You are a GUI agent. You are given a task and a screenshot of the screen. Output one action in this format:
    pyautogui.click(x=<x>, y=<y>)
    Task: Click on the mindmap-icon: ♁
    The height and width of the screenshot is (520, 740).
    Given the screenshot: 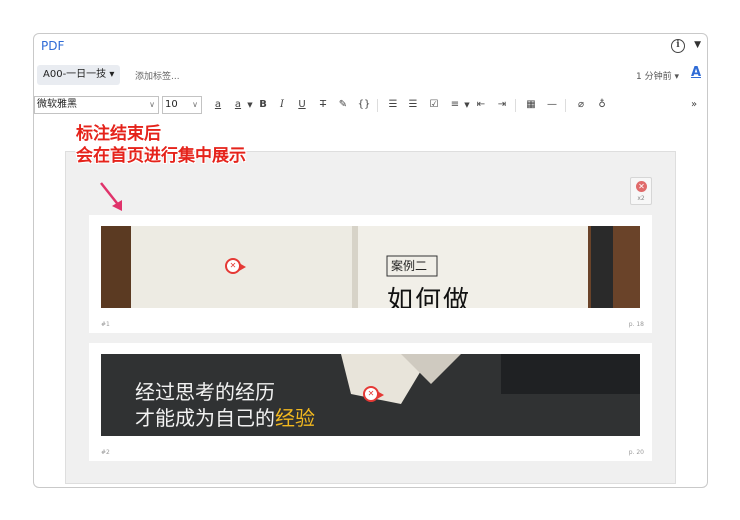 What is the action you would take?
    pyautogui.click(x=602, y=105)
    